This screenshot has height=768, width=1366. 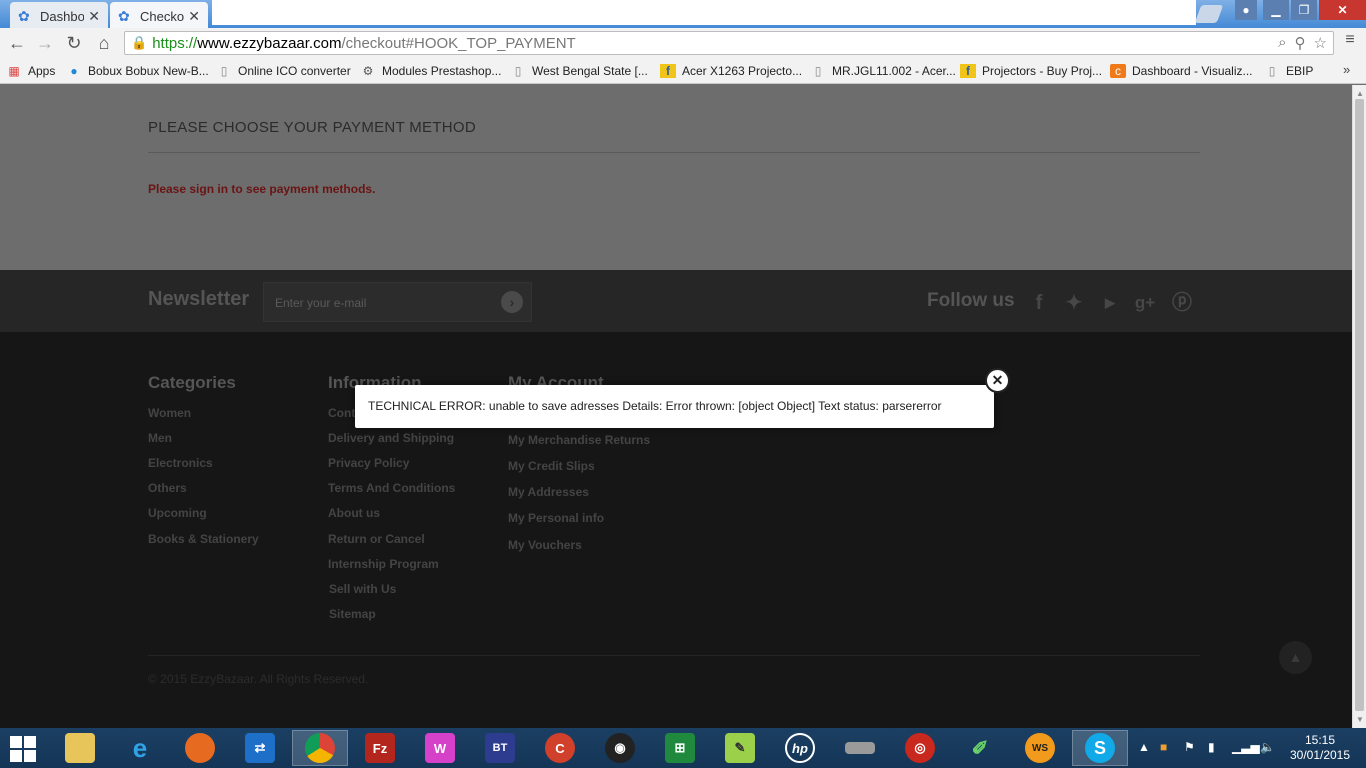 I want to click on back-icon: ←, so click(x=17, y=43).